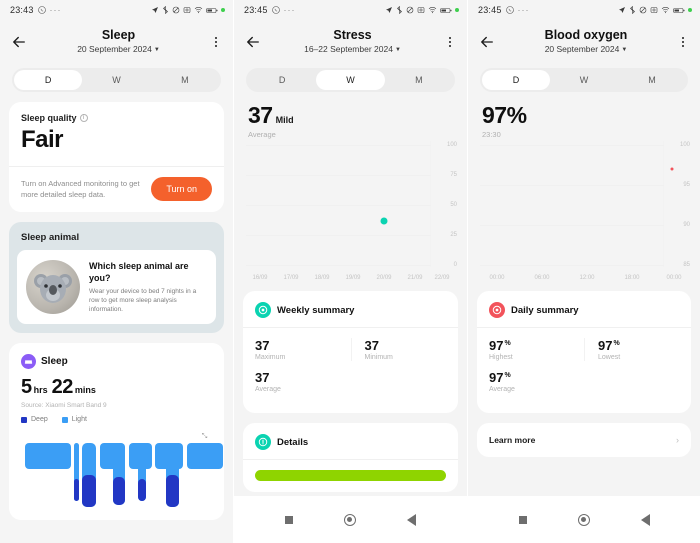 The image size is (700, 543). What do you see at coordinates (536, 381) in the screenshot?
I see `summary-cell-average: 97% Average` at bounding box center [536, 381].